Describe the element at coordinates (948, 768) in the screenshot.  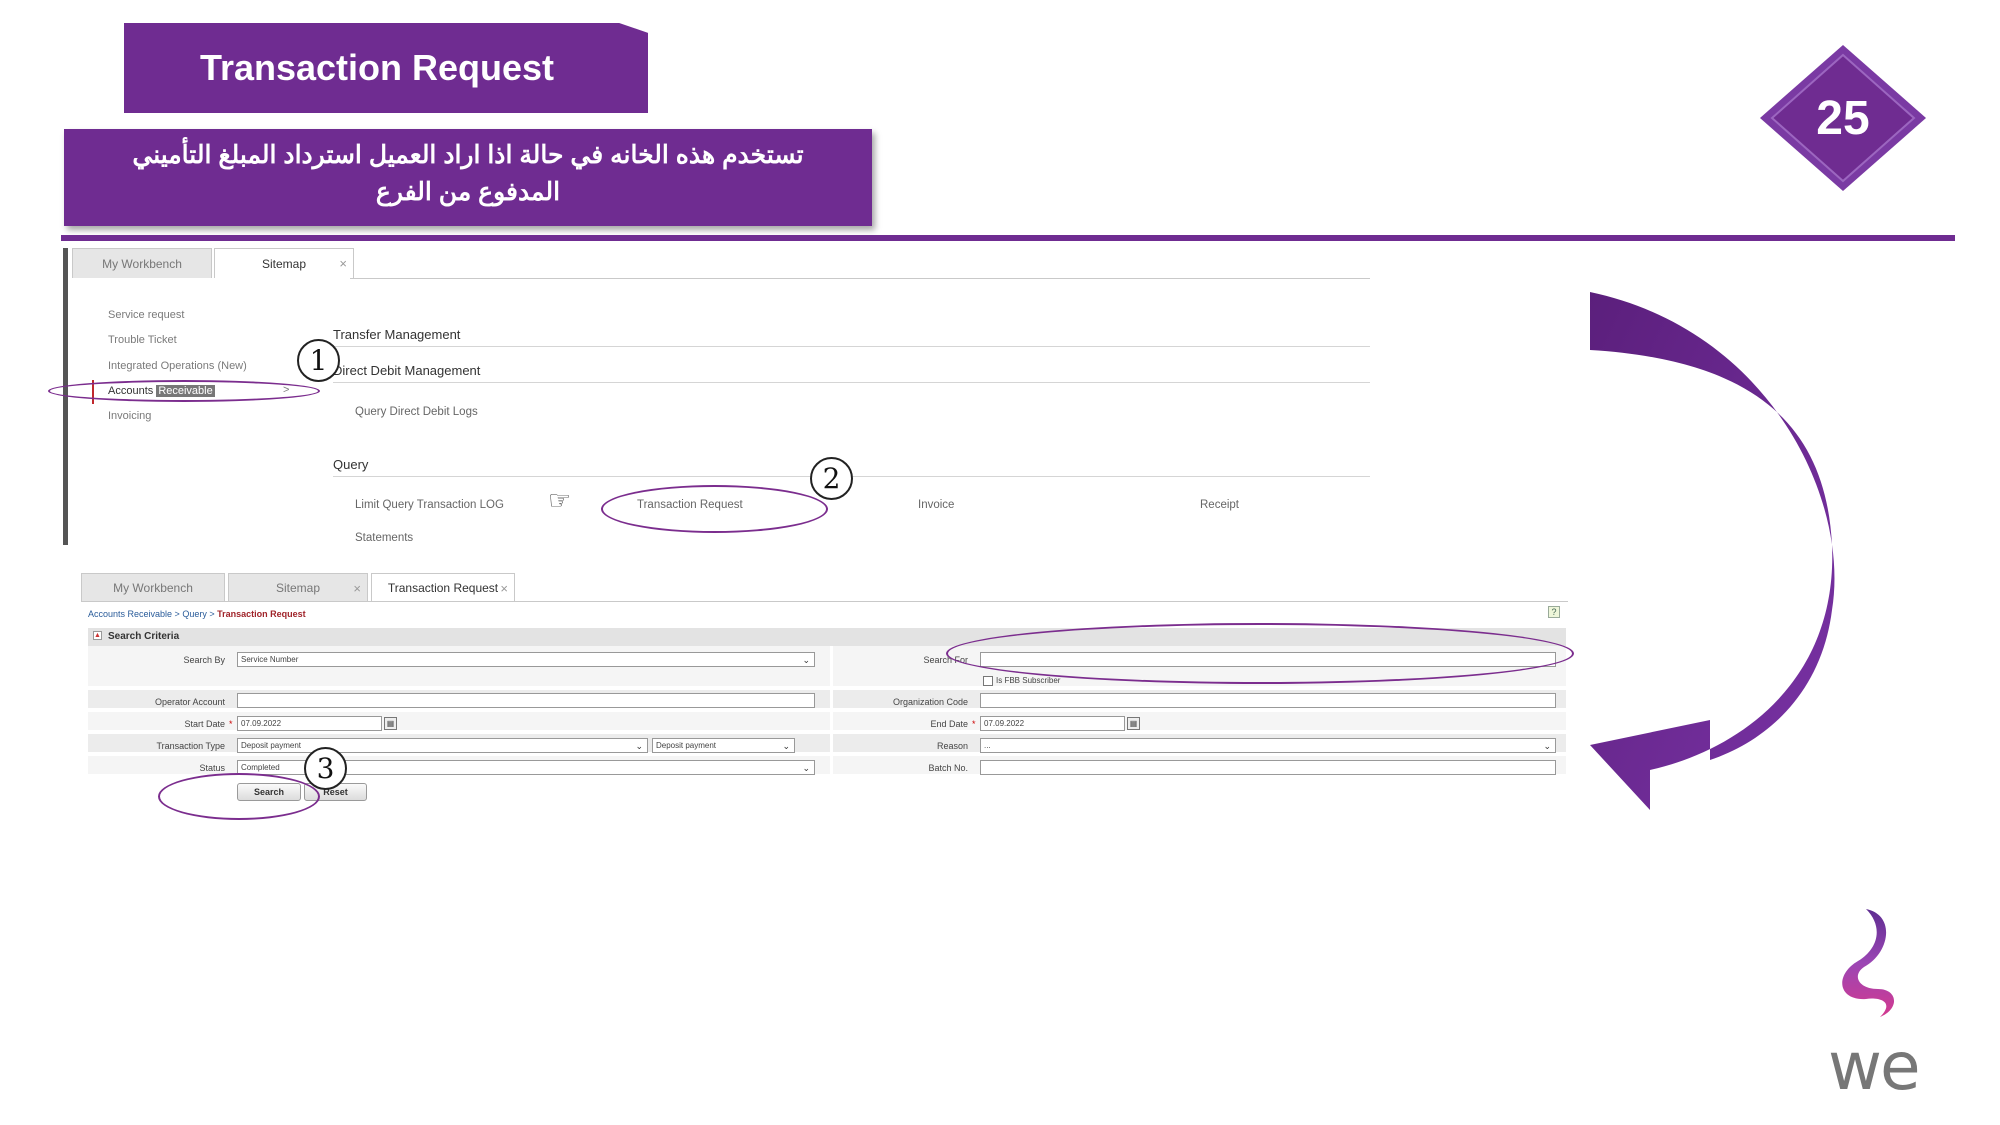
I see `batch-no-label: Batch No.` at that location.